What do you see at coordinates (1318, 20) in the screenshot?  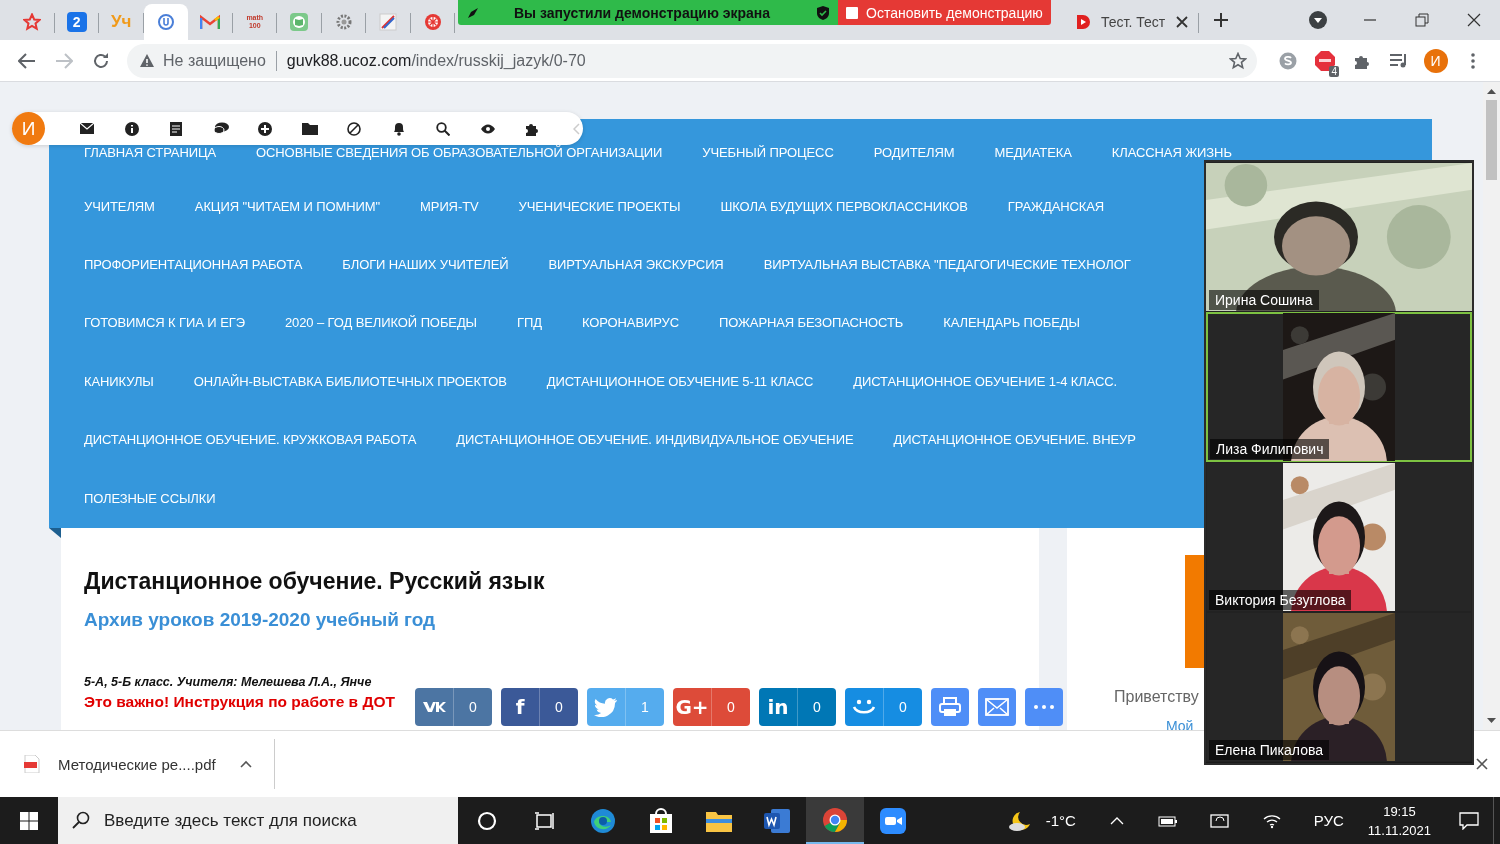 I see `dropdown-icon` at bounding box center [1318, 20].